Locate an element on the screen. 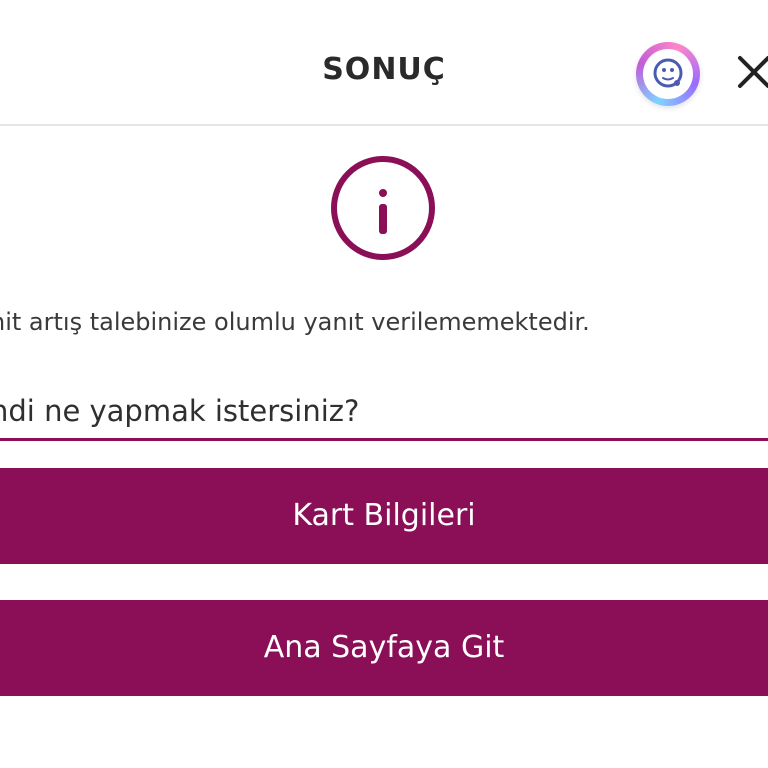 The height and width of the screenshot is (768, 768). info-icon-dot is located at coordinates (383, 193).